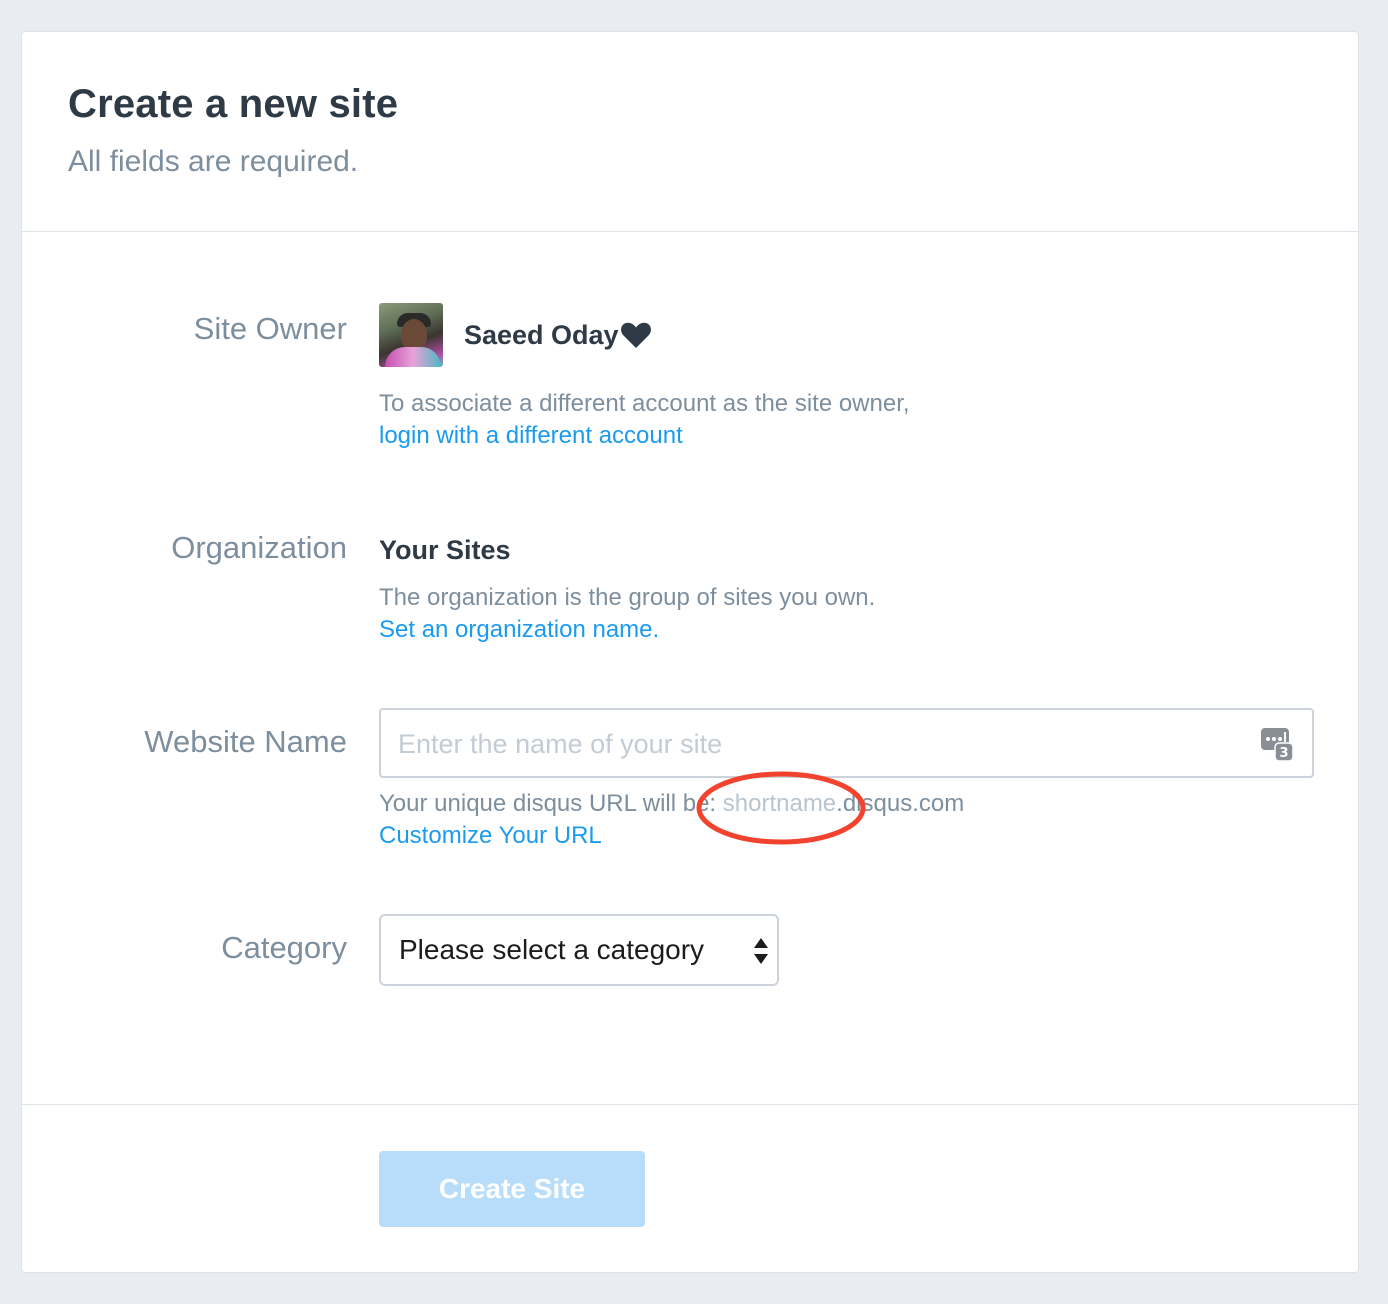  I want to click on website-name-input: Enter the name of your site 3, so click(846, 743).